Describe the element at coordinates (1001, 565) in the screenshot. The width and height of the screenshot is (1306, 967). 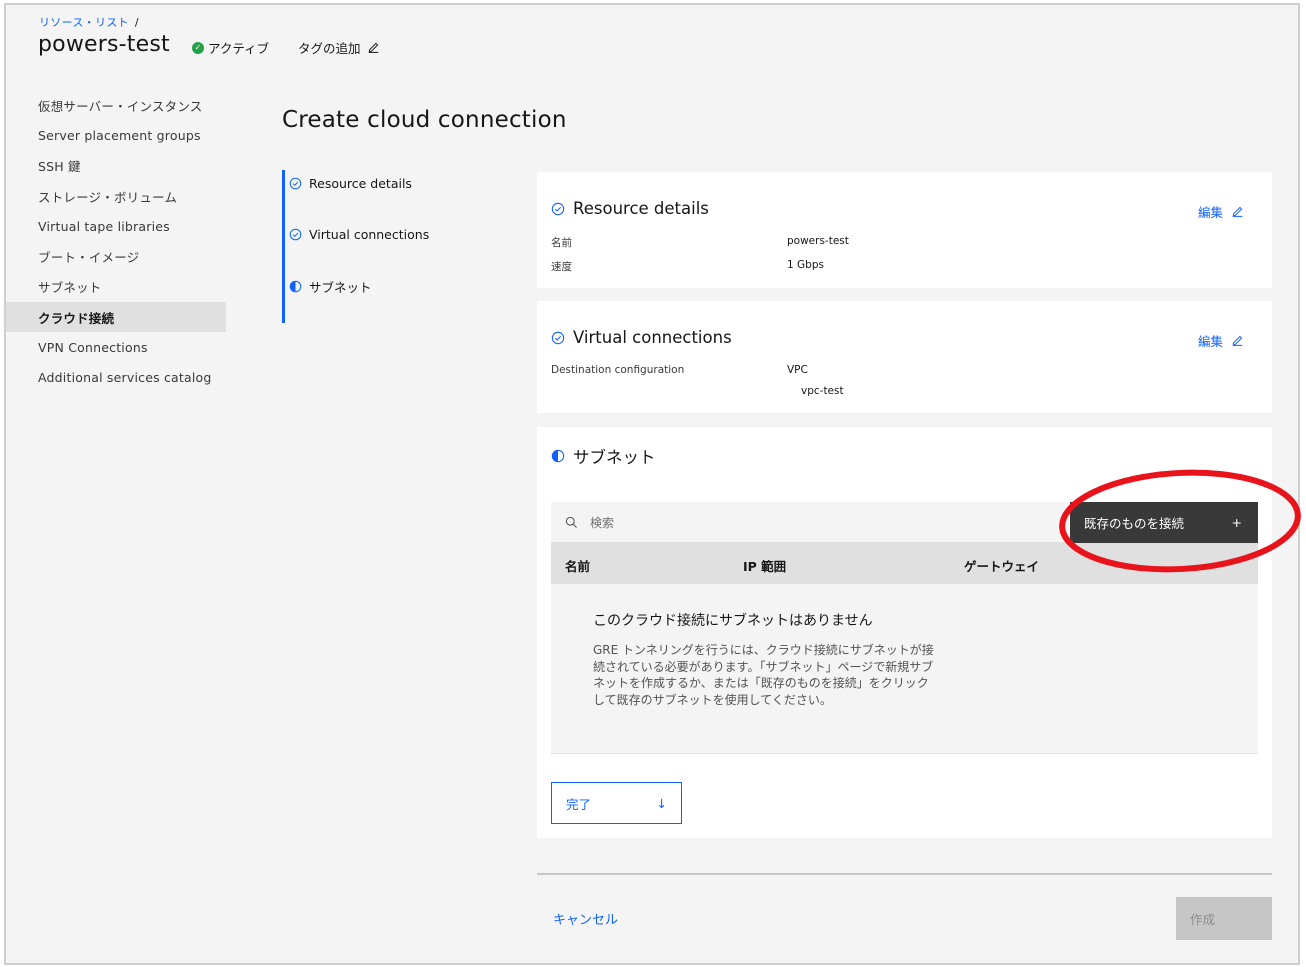
I see `column-header-gateway: ゲートウェイ` at that location.